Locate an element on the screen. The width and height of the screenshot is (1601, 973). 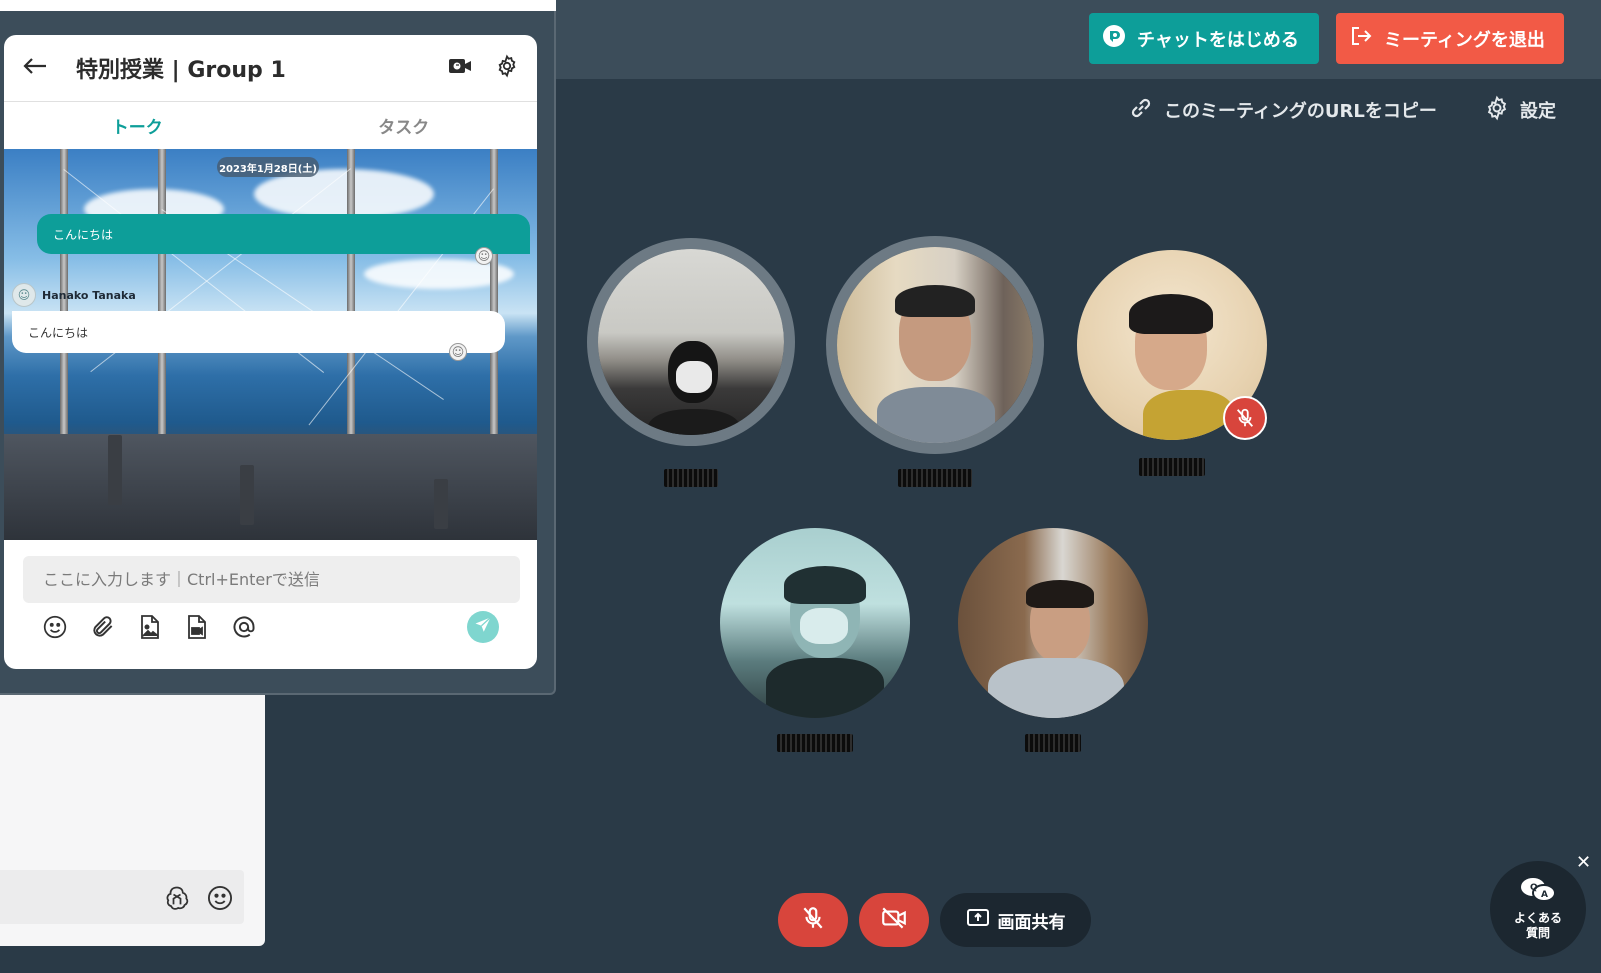
faq-button: QA よくある 質問 is located at coordinates (1538, 909).